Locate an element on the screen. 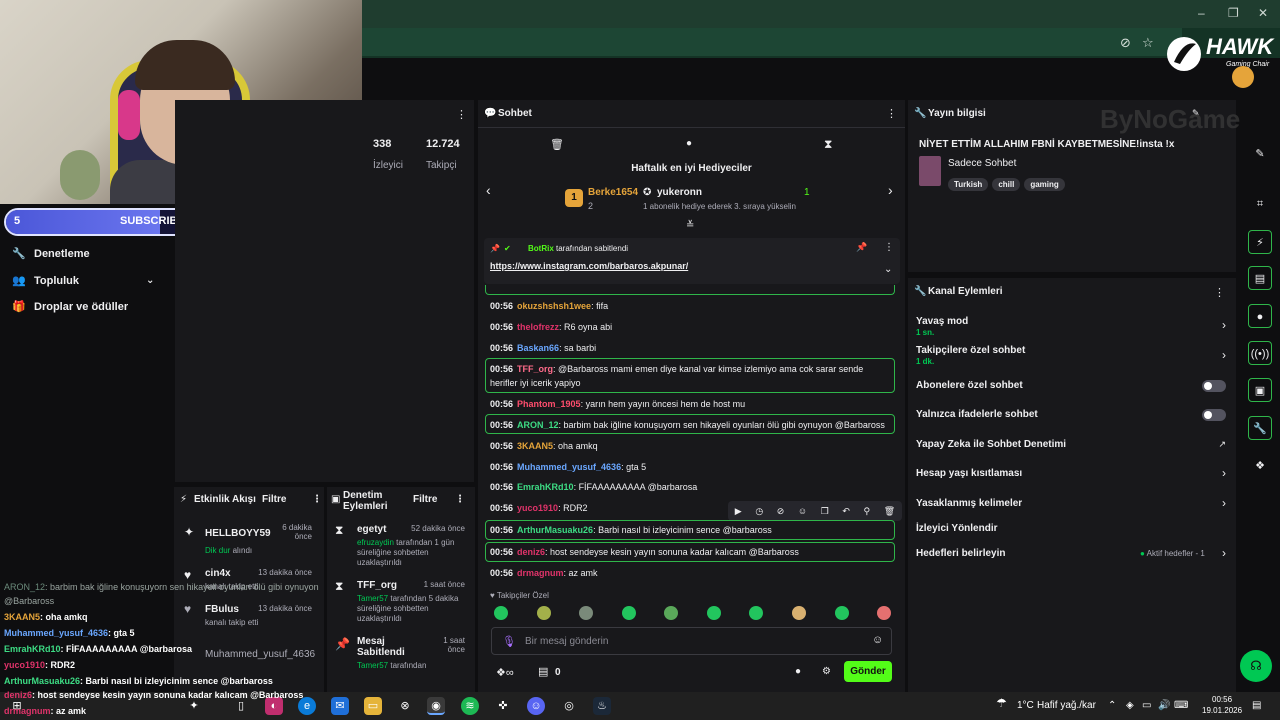  goals-label: Hedefleri belirleyin is located at coordinates (960, 553).